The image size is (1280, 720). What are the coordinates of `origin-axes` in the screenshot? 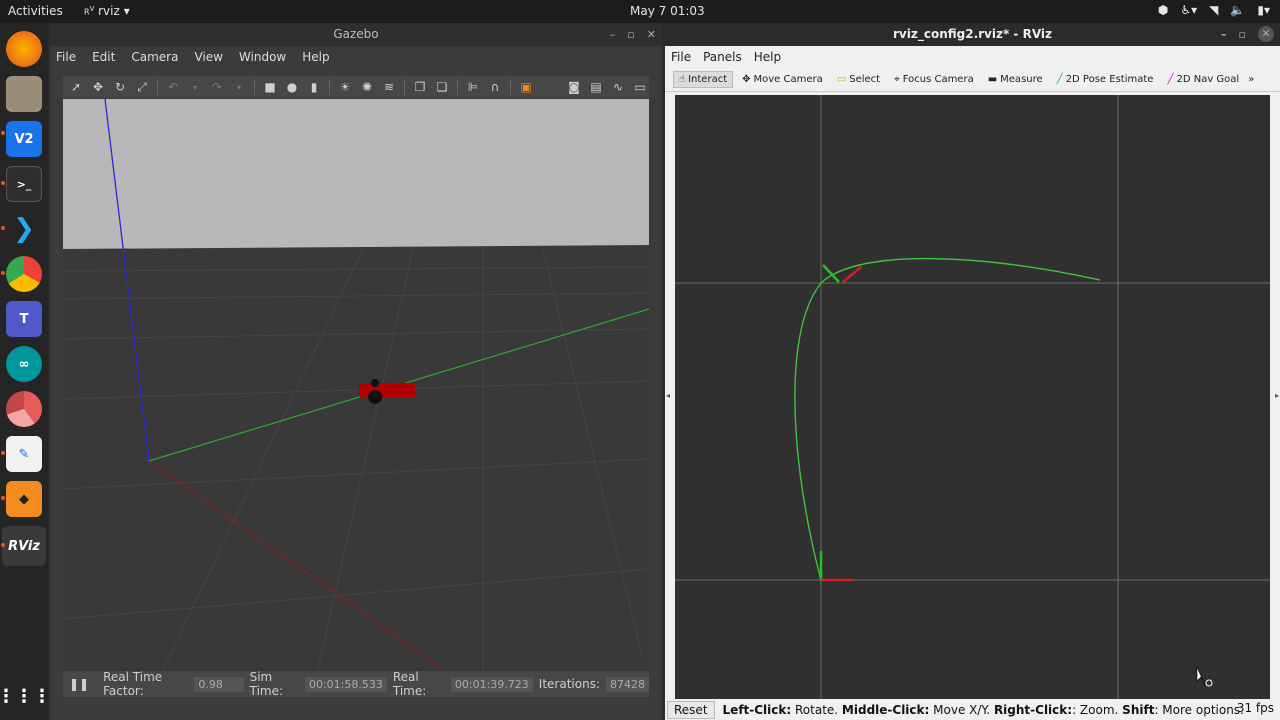 It's located at (836, 566).